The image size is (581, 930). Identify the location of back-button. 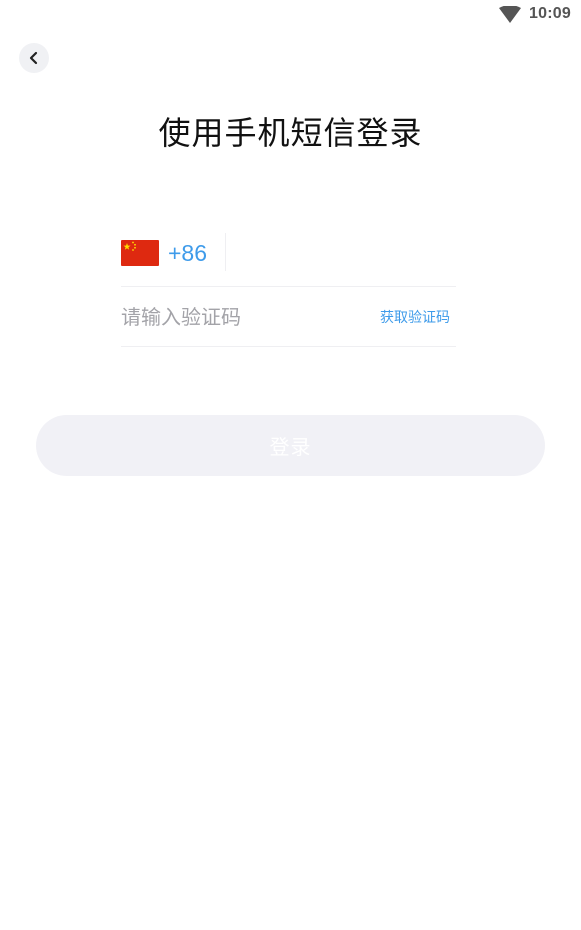
(34, 58).